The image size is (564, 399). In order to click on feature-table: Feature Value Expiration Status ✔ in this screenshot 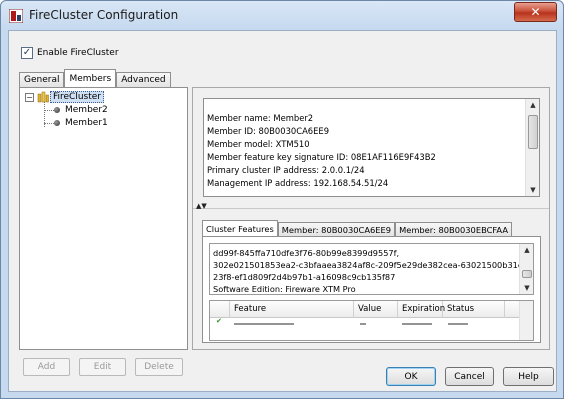, I will do `click(371, 320)`.